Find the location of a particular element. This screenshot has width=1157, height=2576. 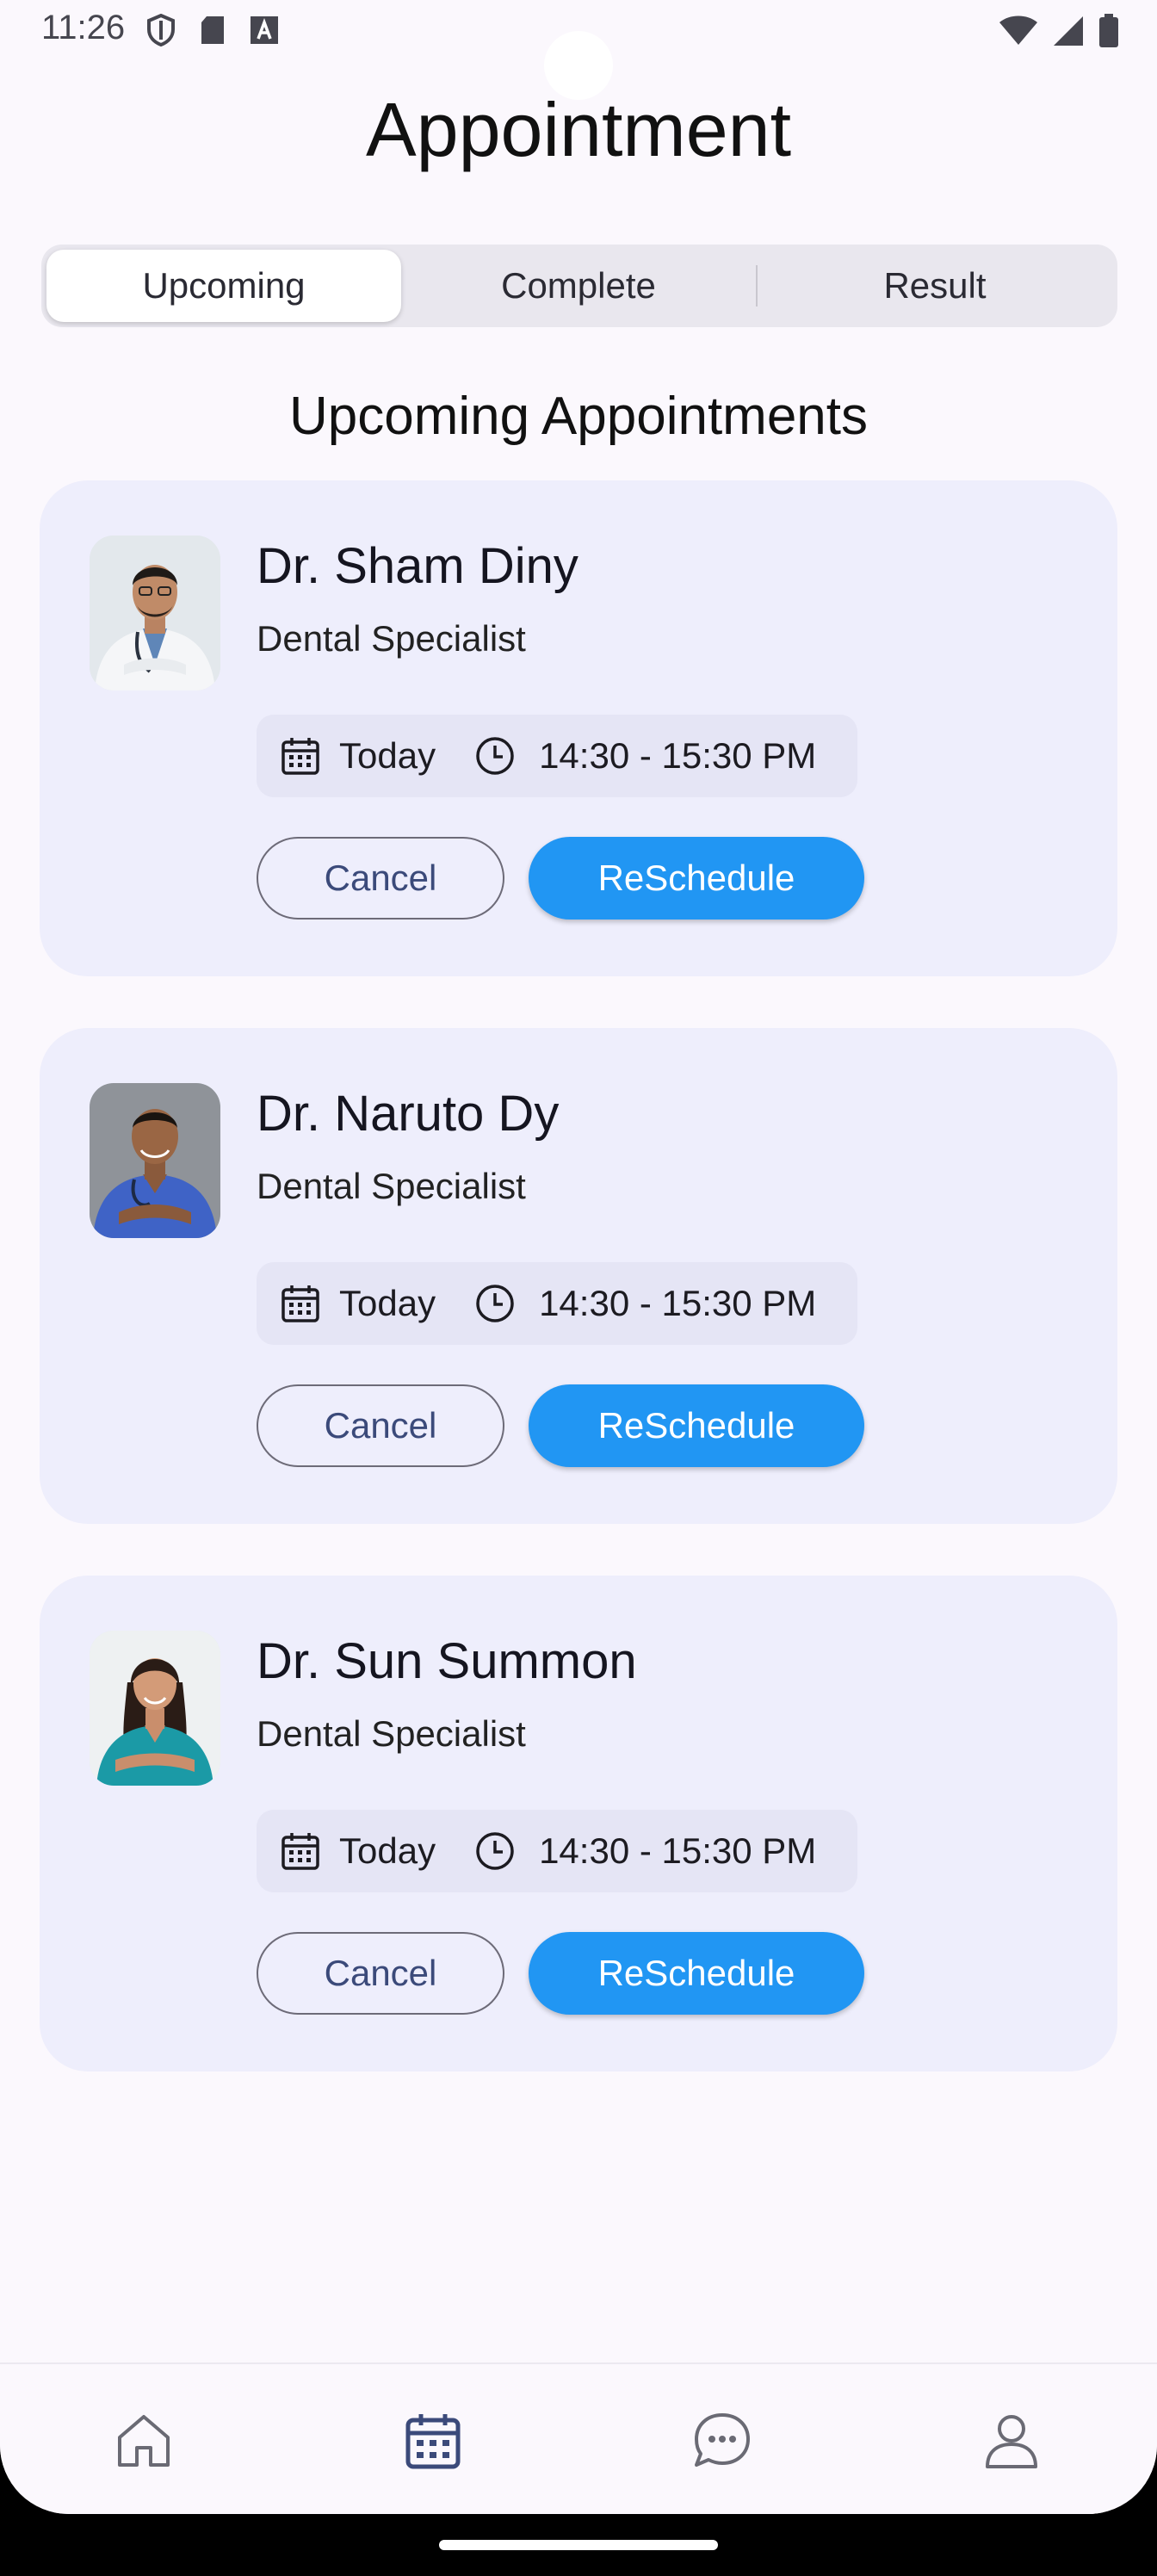

tab-result: Result is located at coordinates (935, 286).